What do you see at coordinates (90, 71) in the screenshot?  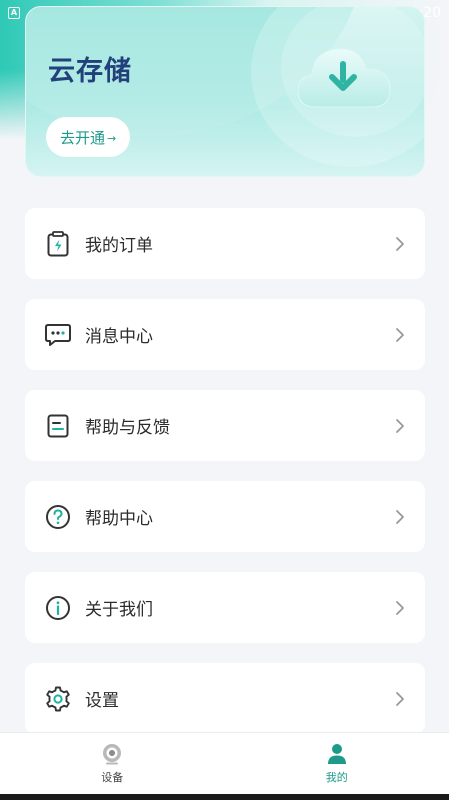 I see `card-title: 云存储` at bounding box center [90, 71].